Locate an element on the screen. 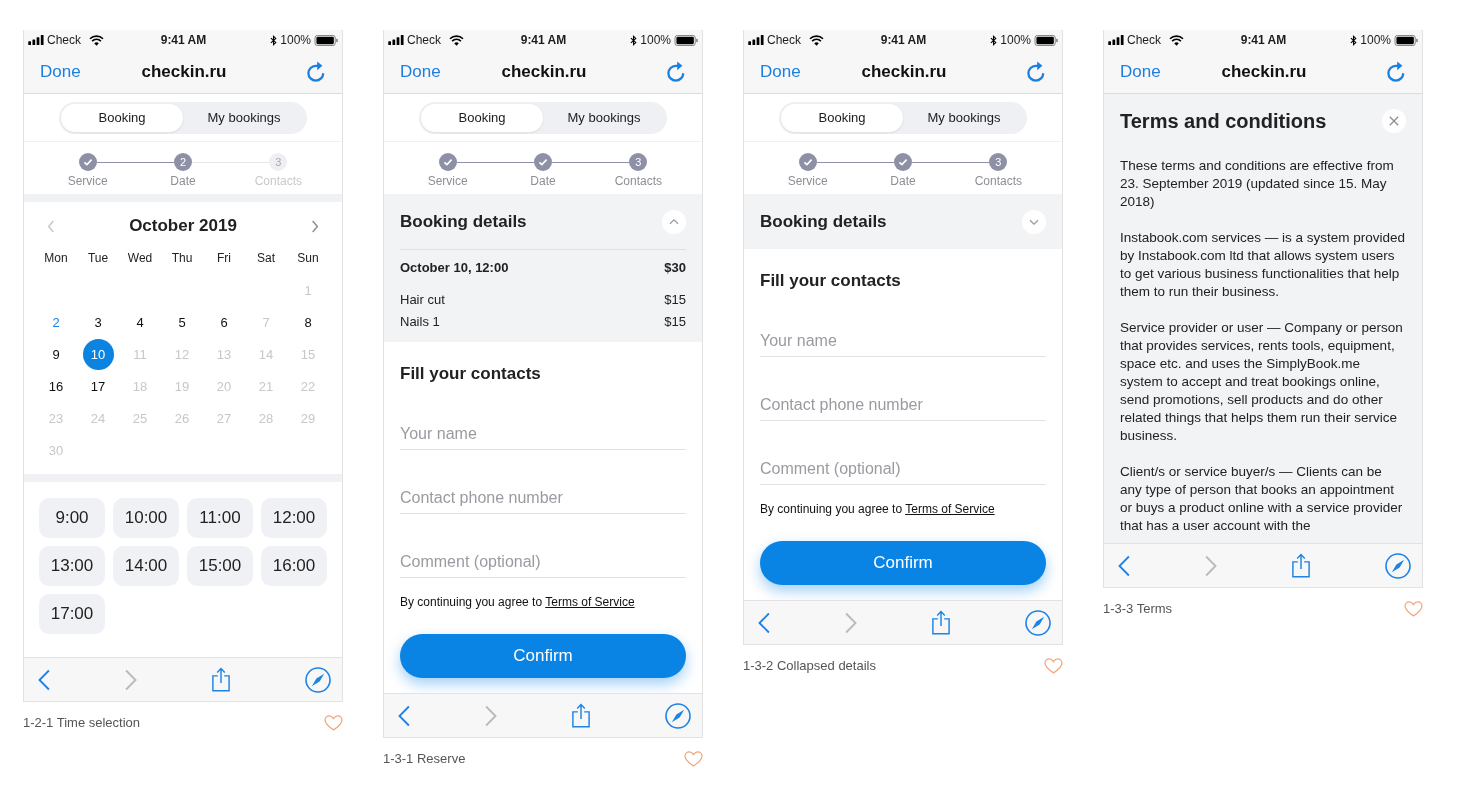 The width and height of the screenshot is (1467, 785). time-slot: 12:00 is located at coordinates (294, 518).